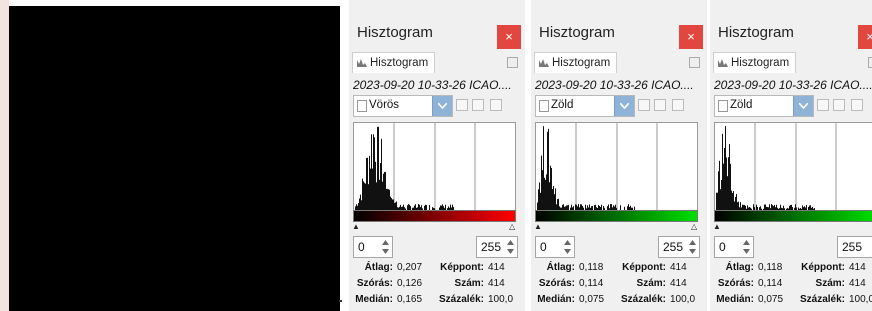 The image size is (872, 311). I want to click on percent-value: 100,0, so click(683, 299).